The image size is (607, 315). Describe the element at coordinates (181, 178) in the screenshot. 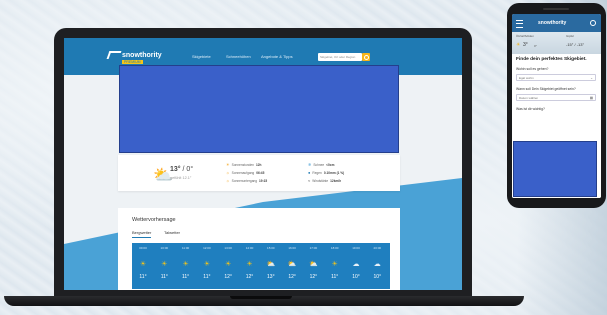

I see `feels-like: gefühlt 12.1°` at that location.